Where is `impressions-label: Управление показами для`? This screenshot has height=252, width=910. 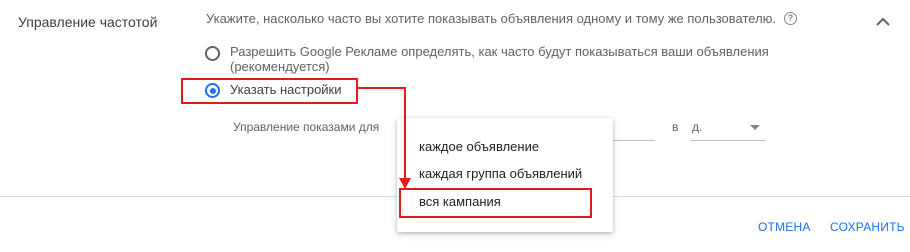 impressions-label: Управление показами для is located at coordinates (306, 127).